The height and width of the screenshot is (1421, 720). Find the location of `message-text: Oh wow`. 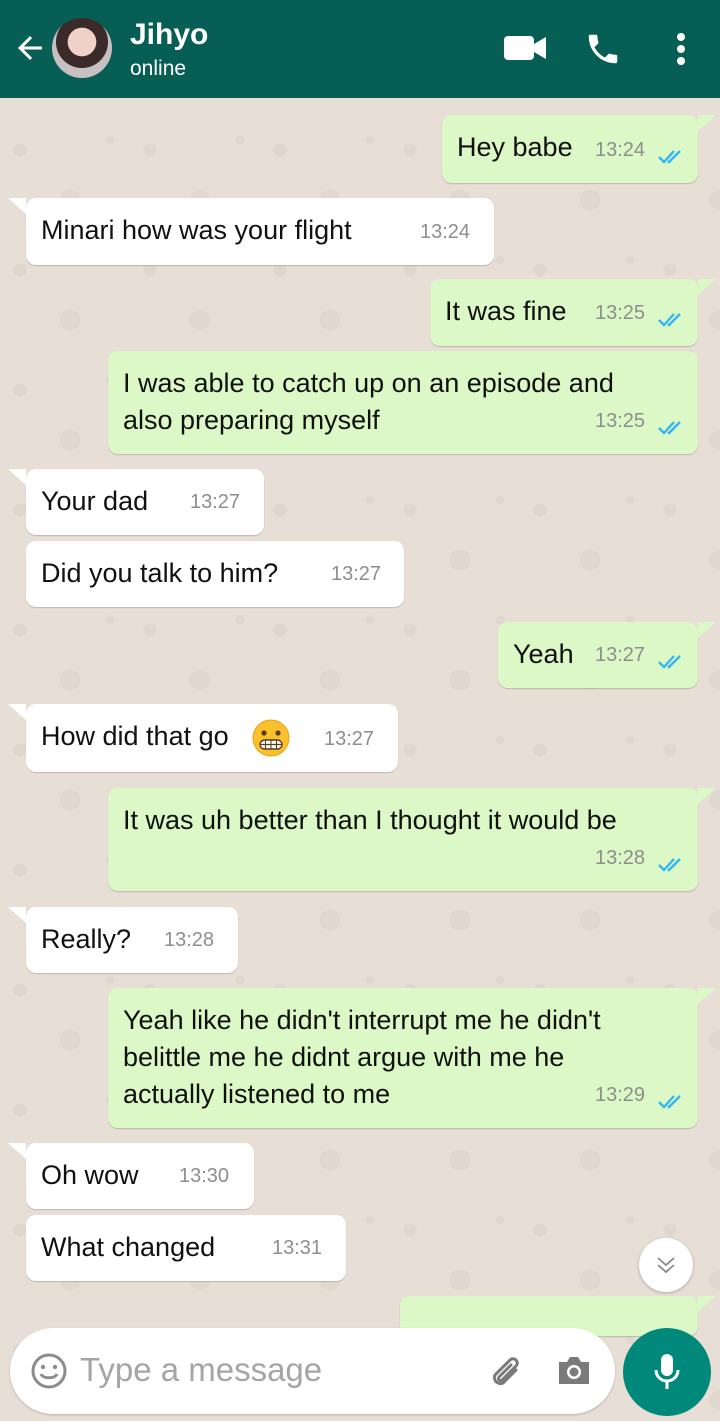

message-text: Oh wow is located at coordinates (90, 1175).